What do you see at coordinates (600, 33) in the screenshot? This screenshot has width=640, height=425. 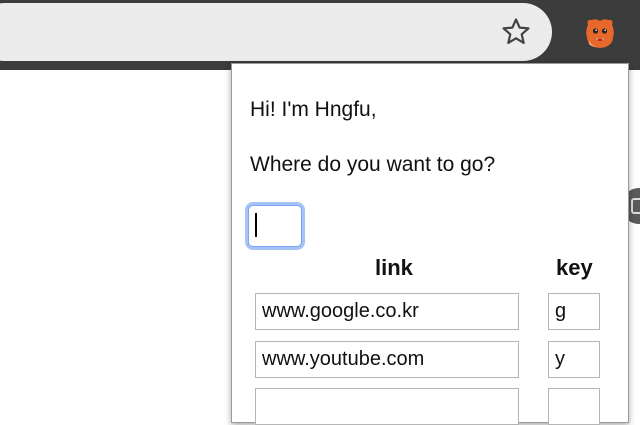 I see `hngfu-mascot-icon` at bounding box center [600, 33].